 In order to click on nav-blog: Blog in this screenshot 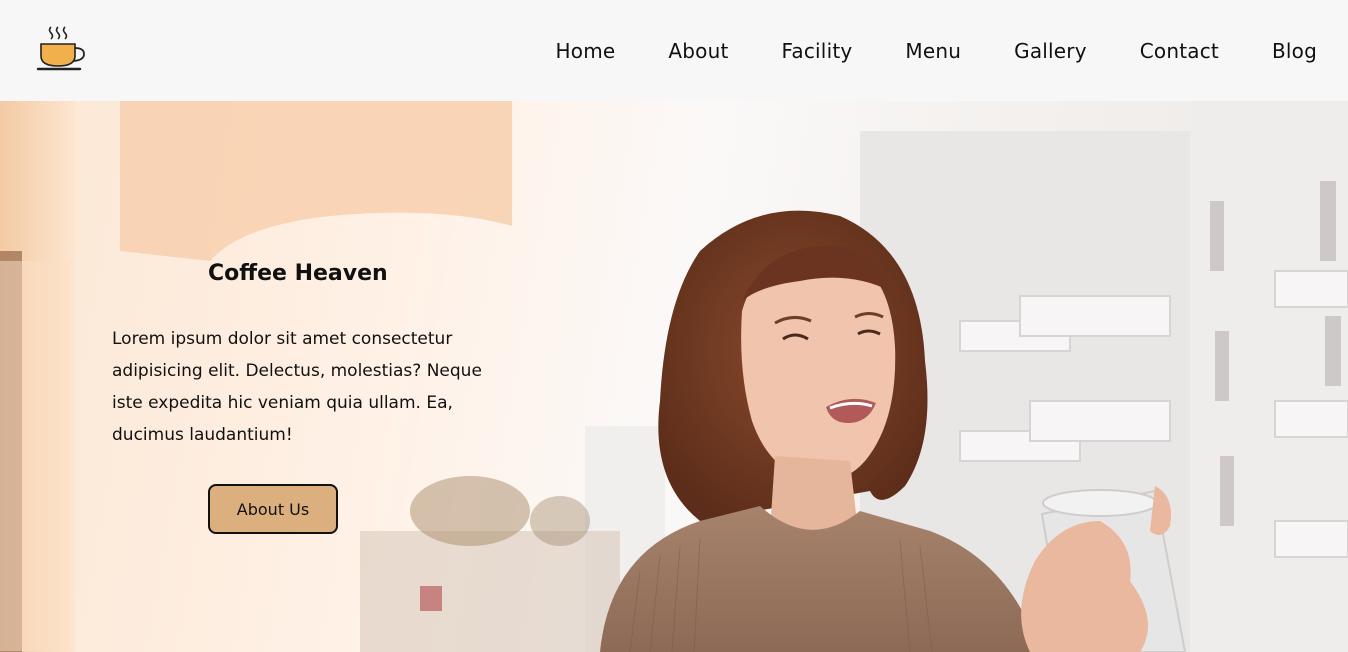, I will do `click(1294, 51)`.